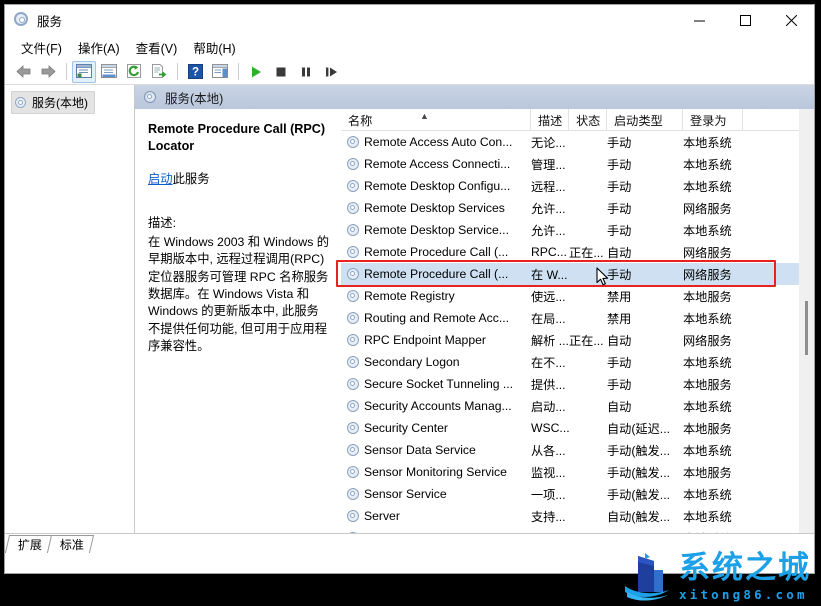 Image resolution: width=821 pixels, height=606 pixels. Describe the element at coordinates (577, 230) in the screenshot. I see `table-row: Remote Desktop Service... 允许... 手动 本地系统` at that location.